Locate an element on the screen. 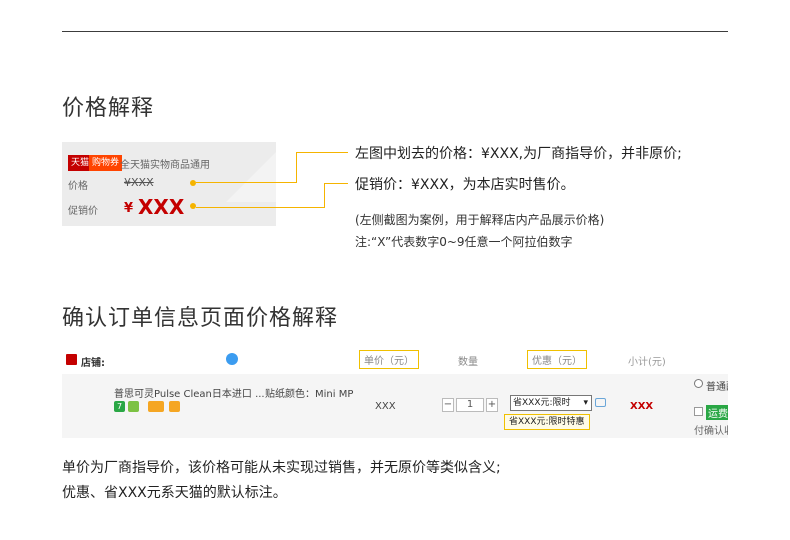 The height and width of the screenshot is (540, 790). discount-tooltip: 省XXX元:限时特惠 is located at coordinates (547, 422).